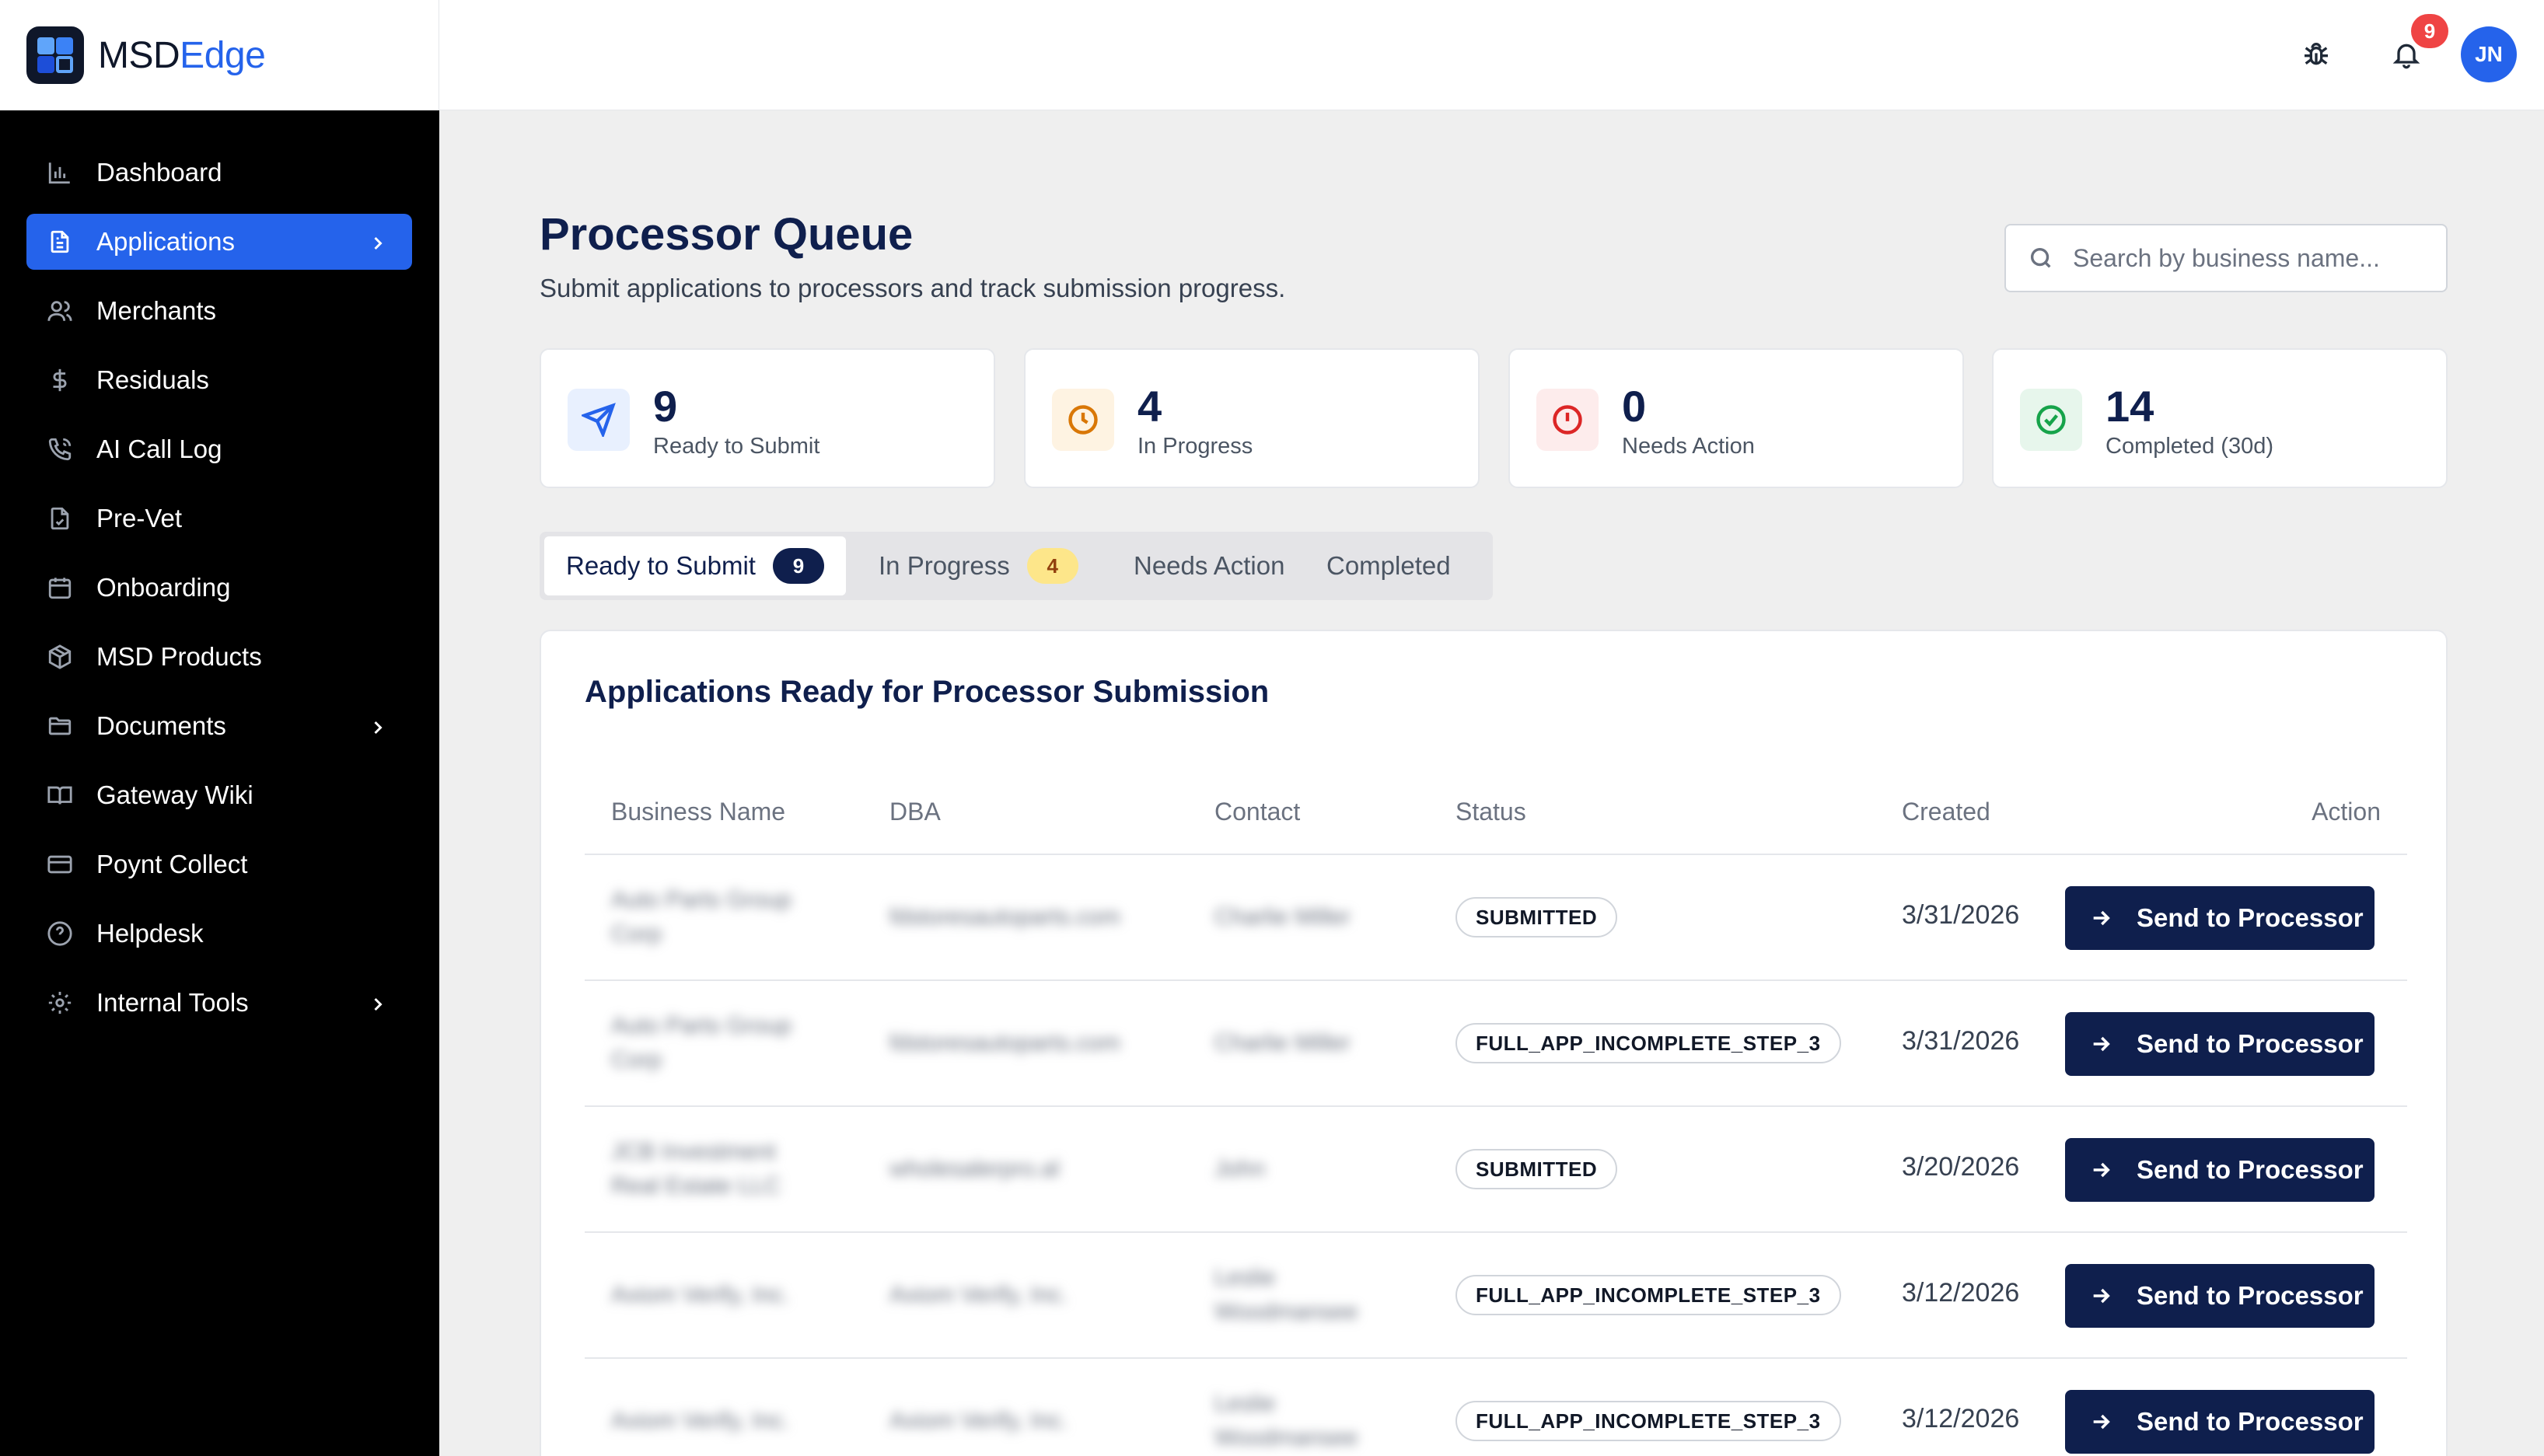 This screenshot has height=1456, width=2544. What do you see at coordinates (60, 933) in the screenshot?
I see `help-circle-icon` at bounding box center [60, 933].